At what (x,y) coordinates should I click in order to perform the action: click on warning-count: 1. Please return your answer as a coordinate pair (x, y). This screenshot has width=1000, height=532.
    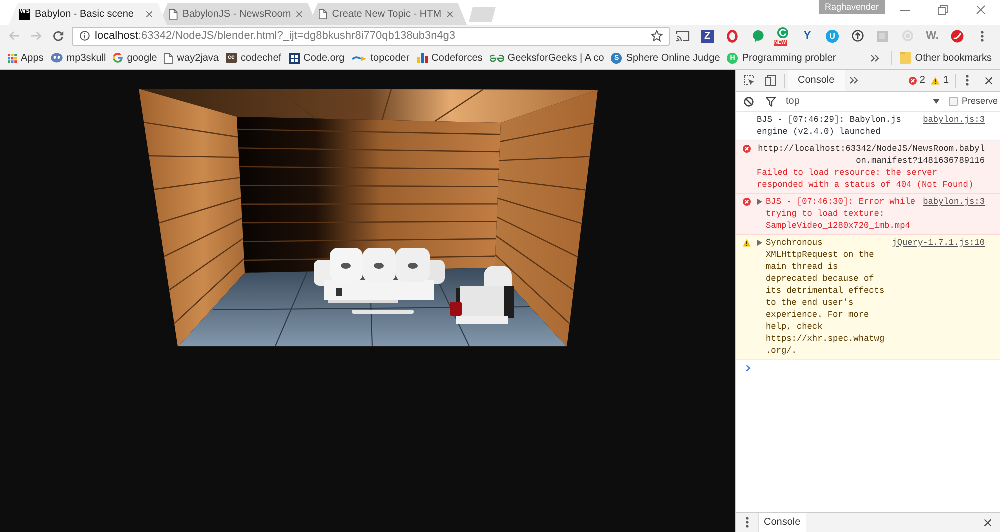
    Looking at the image, I should click on (946, 81).